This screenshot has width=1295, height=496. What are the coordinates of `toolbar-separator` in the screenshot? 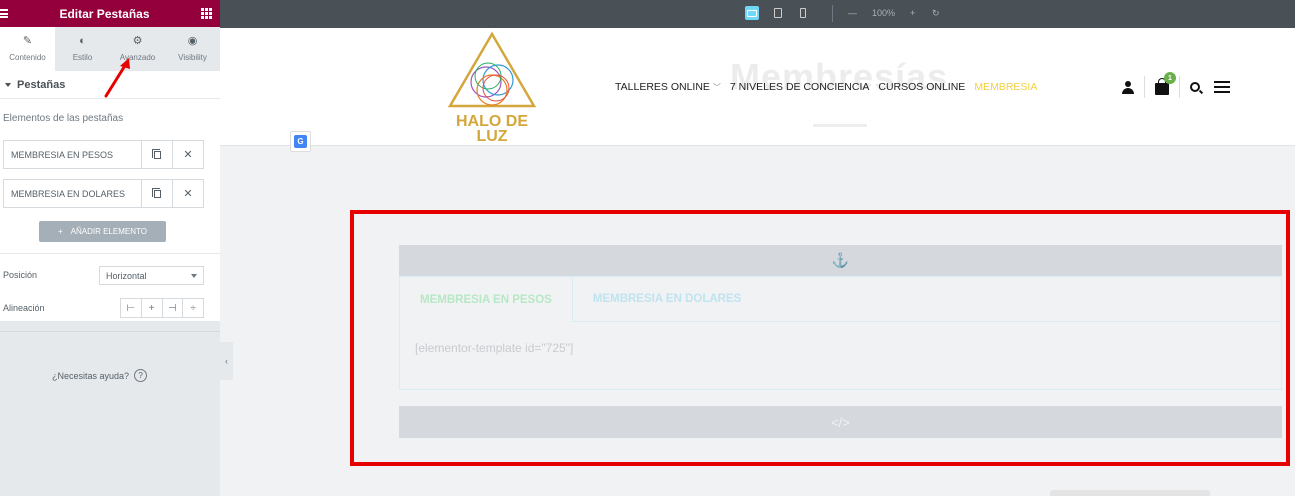 It's located at (832, 13).